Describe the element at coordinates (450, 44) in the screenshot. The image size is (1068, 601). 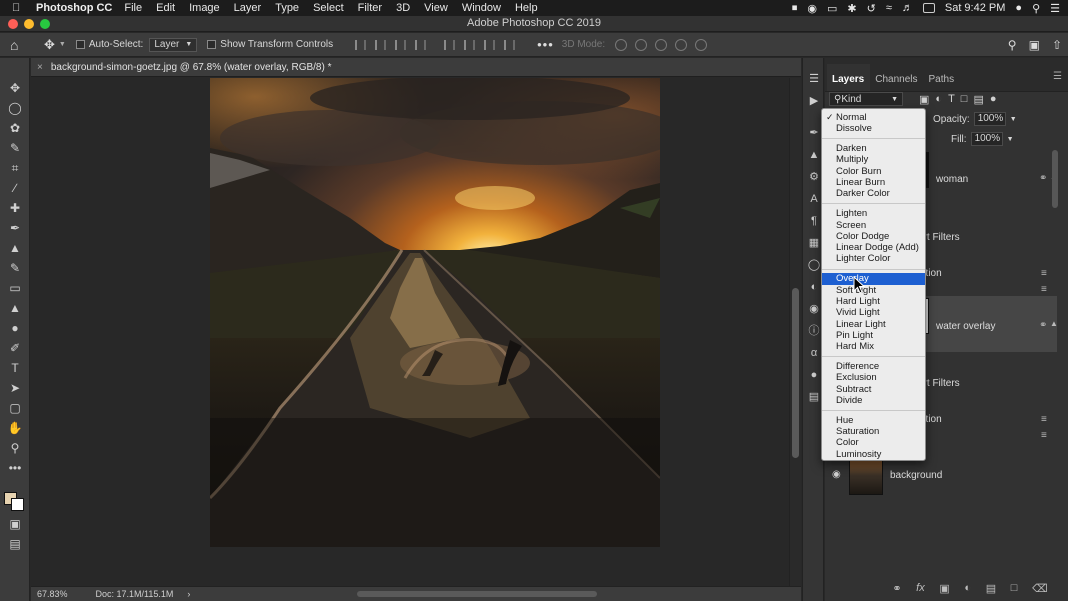
I see `align-top-icon` at that location.